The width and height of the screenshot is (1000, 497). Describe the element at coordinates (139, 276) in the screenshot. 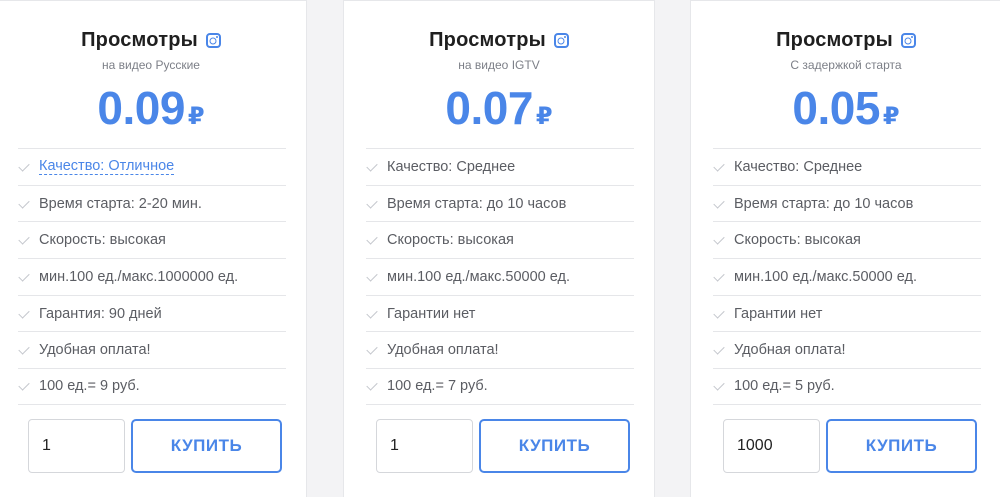

I see `feature-text: мин.100 ед./макс.1000000 ед.` at that location.